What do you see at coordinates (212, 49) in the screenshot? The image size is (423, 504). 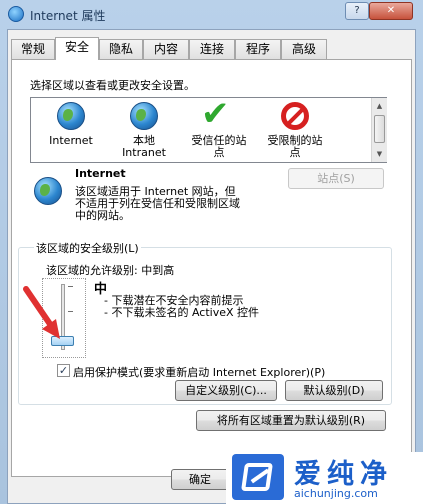 I see `tab-connections: 连接` at bounding box center [212, 49].